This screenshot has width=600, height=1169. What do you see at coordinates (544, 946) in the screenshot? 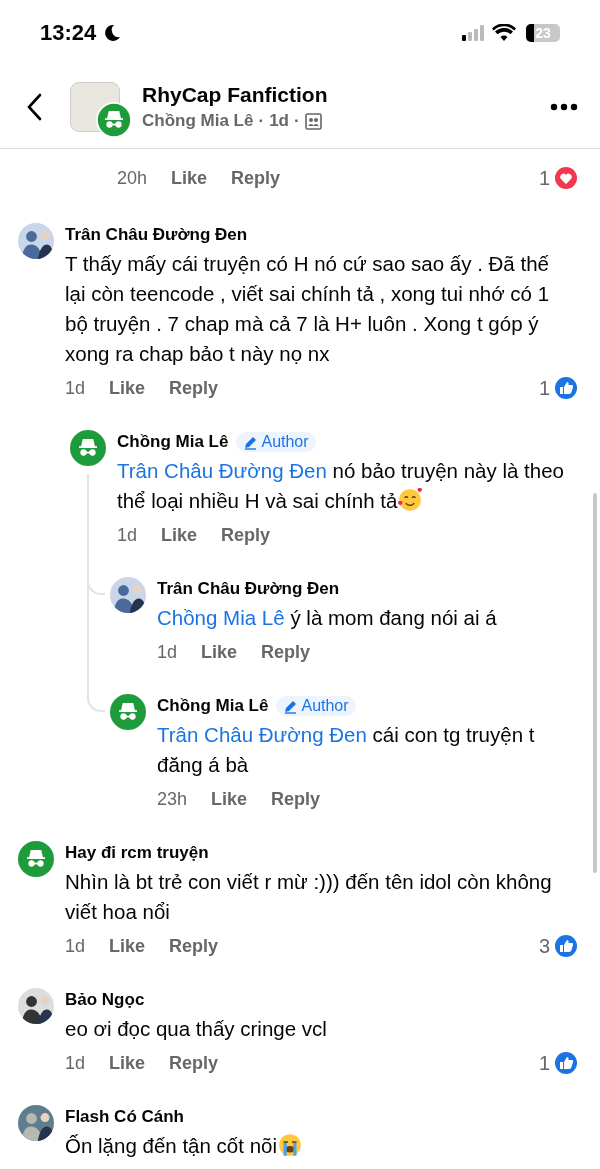
I see `reaction-count: 3` at bounding box center [544, 946].